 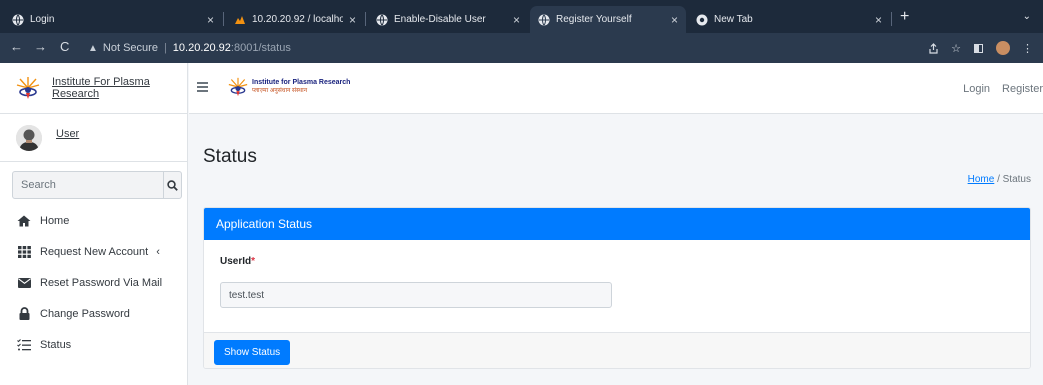 What do you see at coordinates (29, 137) in the screenshot?
I see `user-avatar` at bounding box center [29, 137].